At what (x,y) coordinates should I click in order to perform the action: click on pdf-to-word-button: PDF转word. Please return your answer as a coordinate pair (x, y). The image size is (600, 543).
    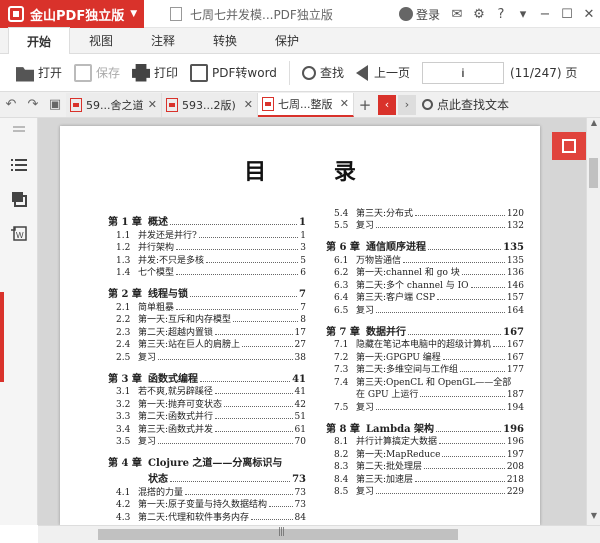
    Looking at the image, I should click on (233, 73).